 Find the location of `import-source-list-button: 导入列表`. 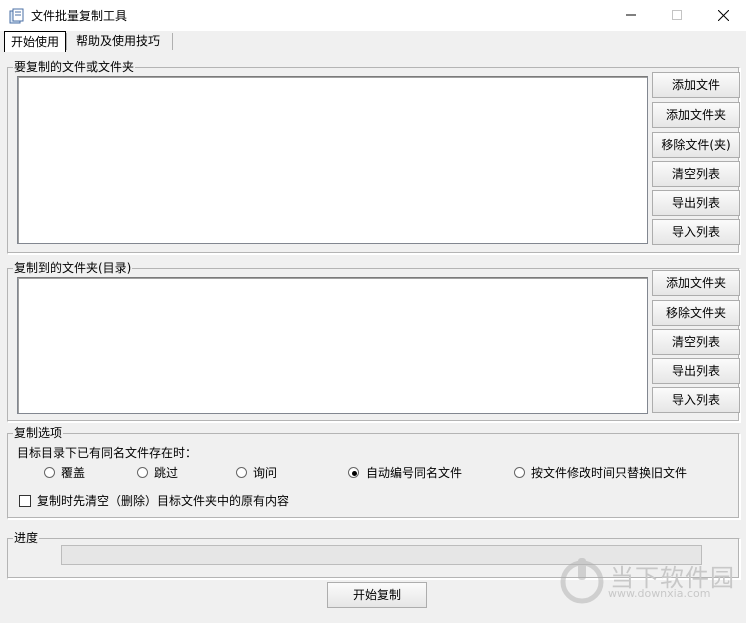

import-source-list-button: 导入列表 is located at coordinates (696, 232).